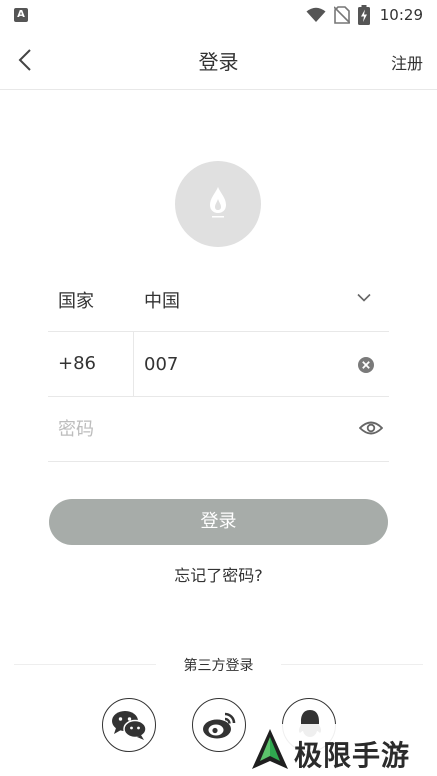 The height and width of the screenshot is (776, 437). I want to click on nav-bar: 登录 注册, so click(218, 60).